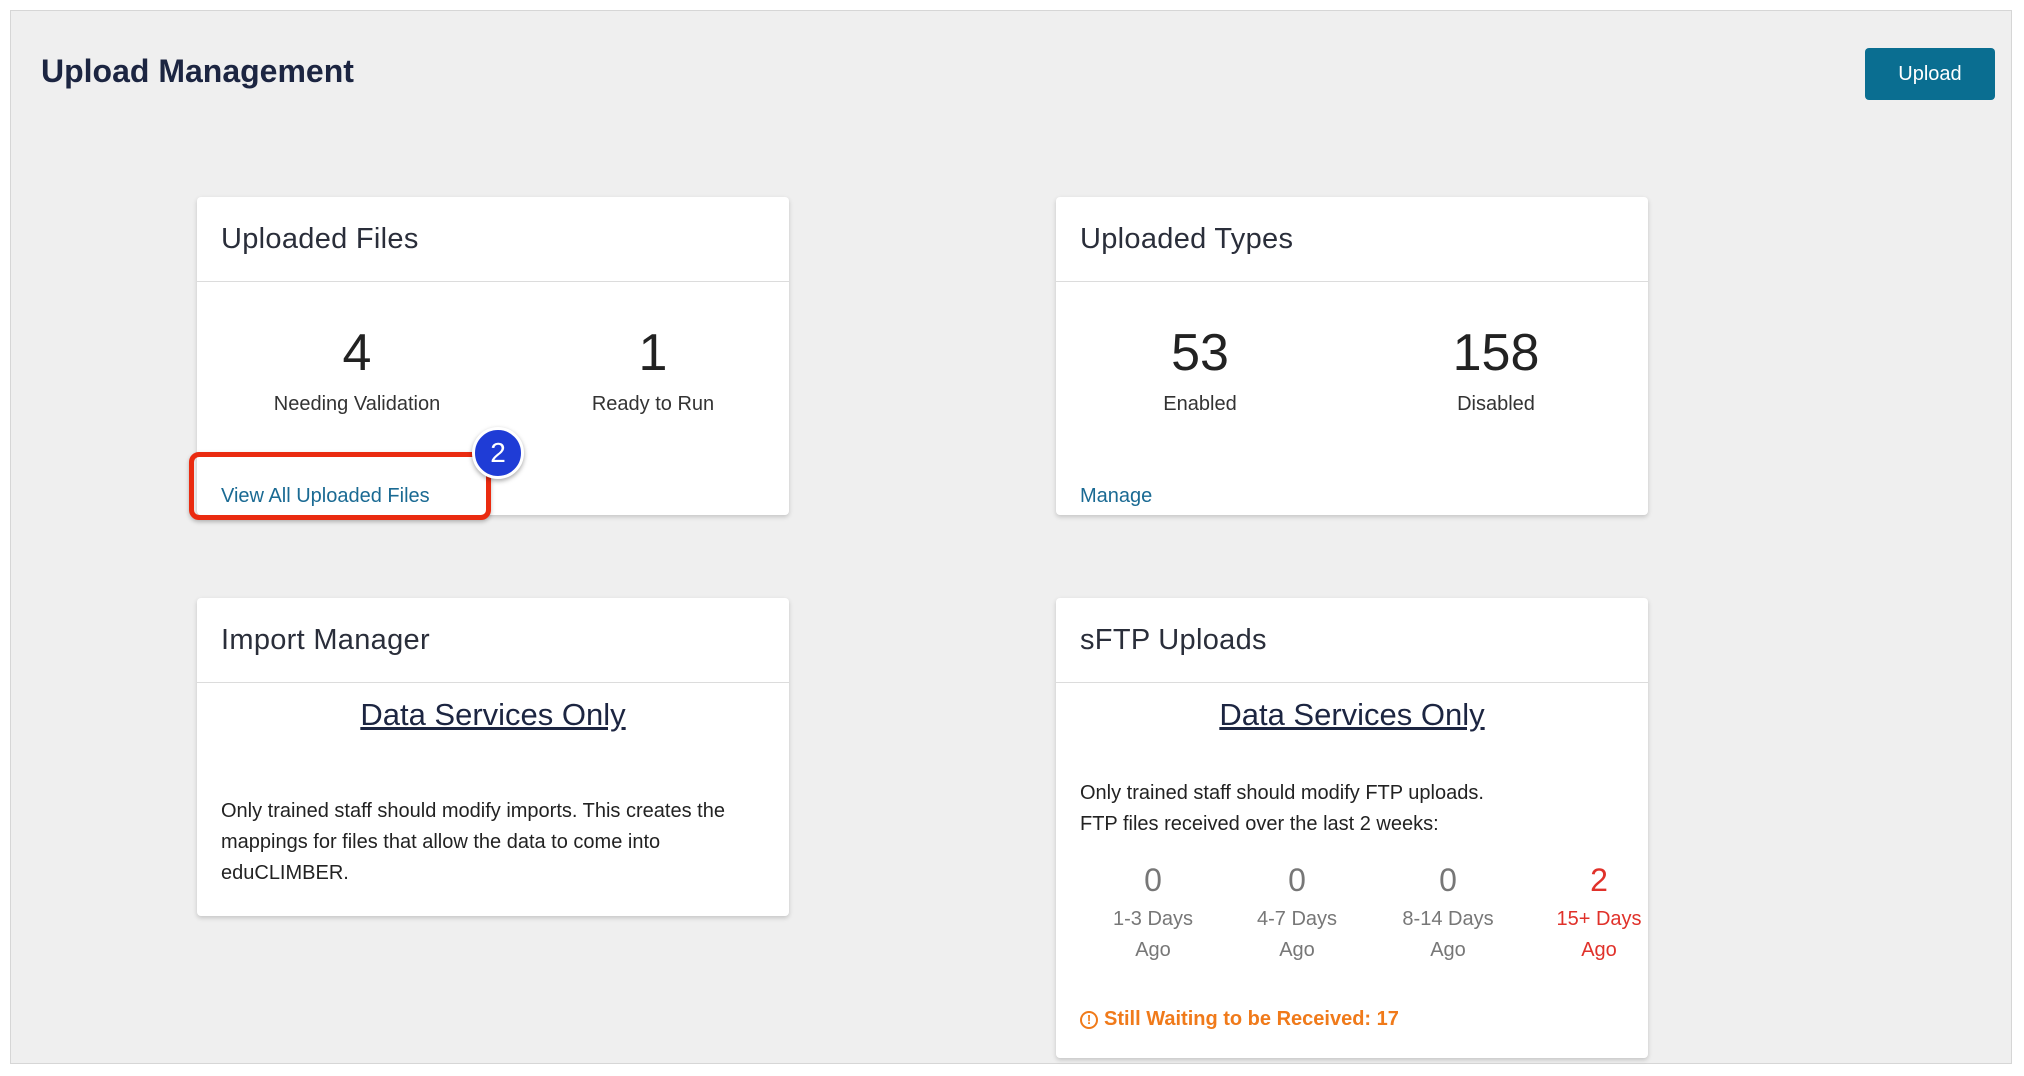 The width and height of the screenshot is (2024, 1076). Describe the element at coordinates (357, 353) in the screenshot. I see `needing-validation-count: 4` at that location.